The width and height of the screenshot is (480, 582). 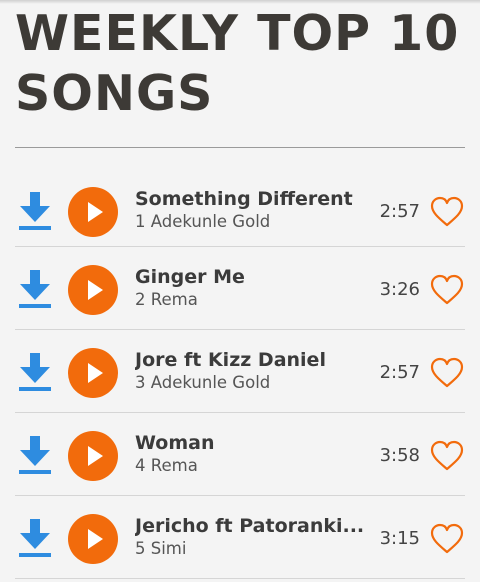 What do you see at coordinates (166, 299) in the screenshot?
I see `song-artist: 2 Rema` at bounding box center [166, 299].